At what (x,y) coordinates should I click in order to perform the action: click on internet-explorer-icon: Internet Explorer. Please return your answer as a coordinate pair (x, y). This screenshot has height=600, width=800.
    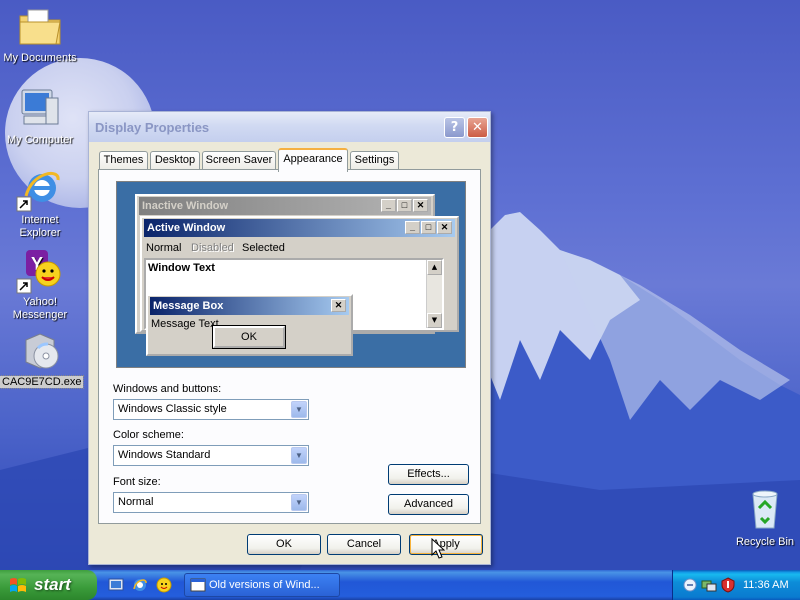
    Looking at the image, I should click on (40, 202).